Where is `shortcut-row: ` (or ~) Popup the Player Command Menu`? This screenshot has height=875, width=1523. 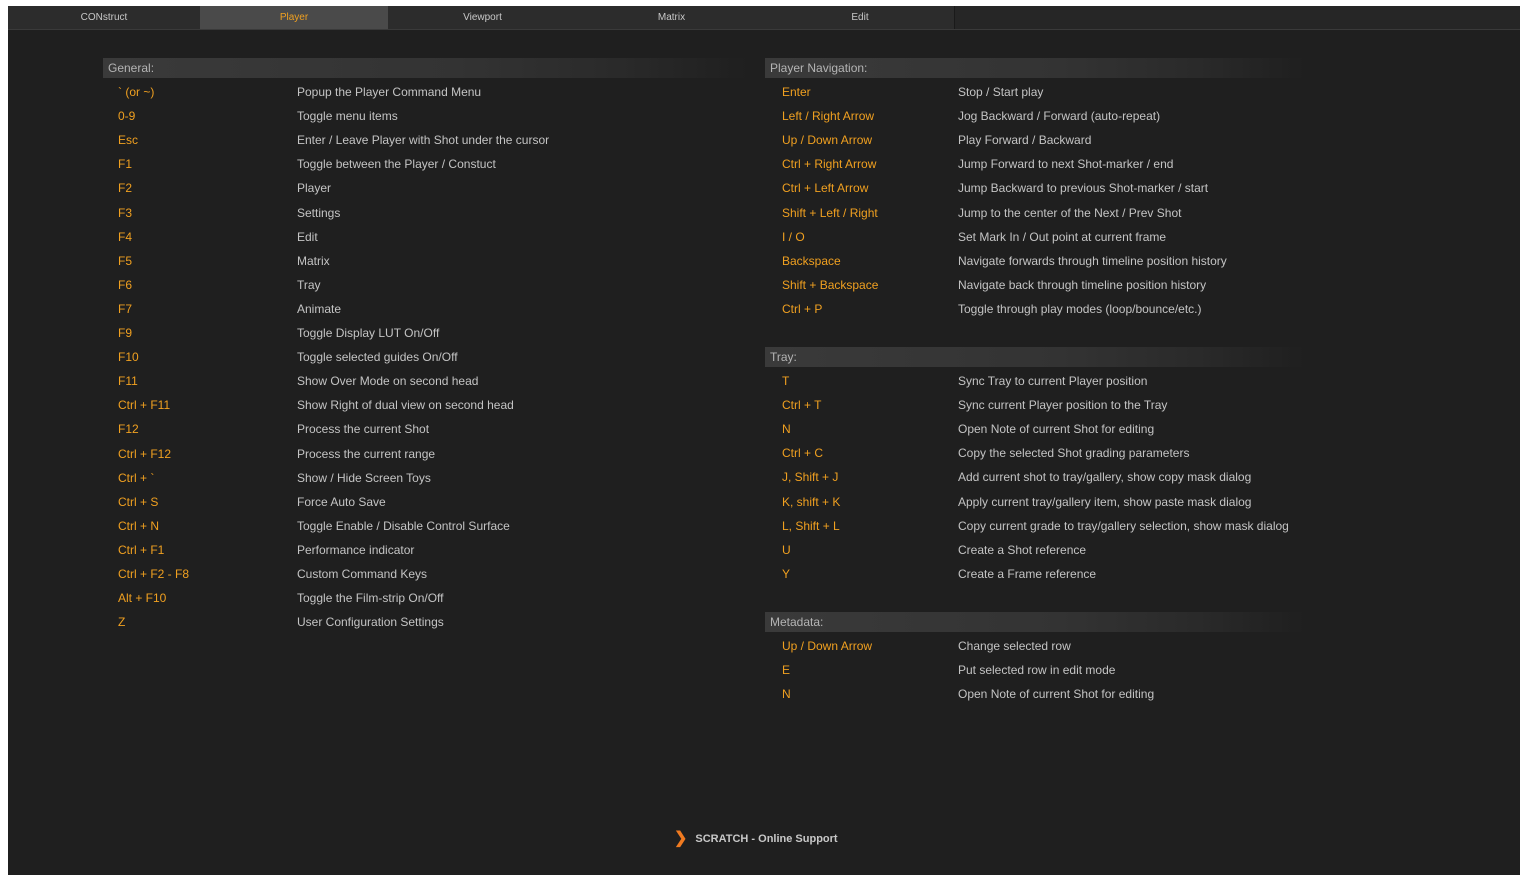
shortcut-row: ` (or ~) Popup the Player Command Menu is located at coordinates (417, 92).